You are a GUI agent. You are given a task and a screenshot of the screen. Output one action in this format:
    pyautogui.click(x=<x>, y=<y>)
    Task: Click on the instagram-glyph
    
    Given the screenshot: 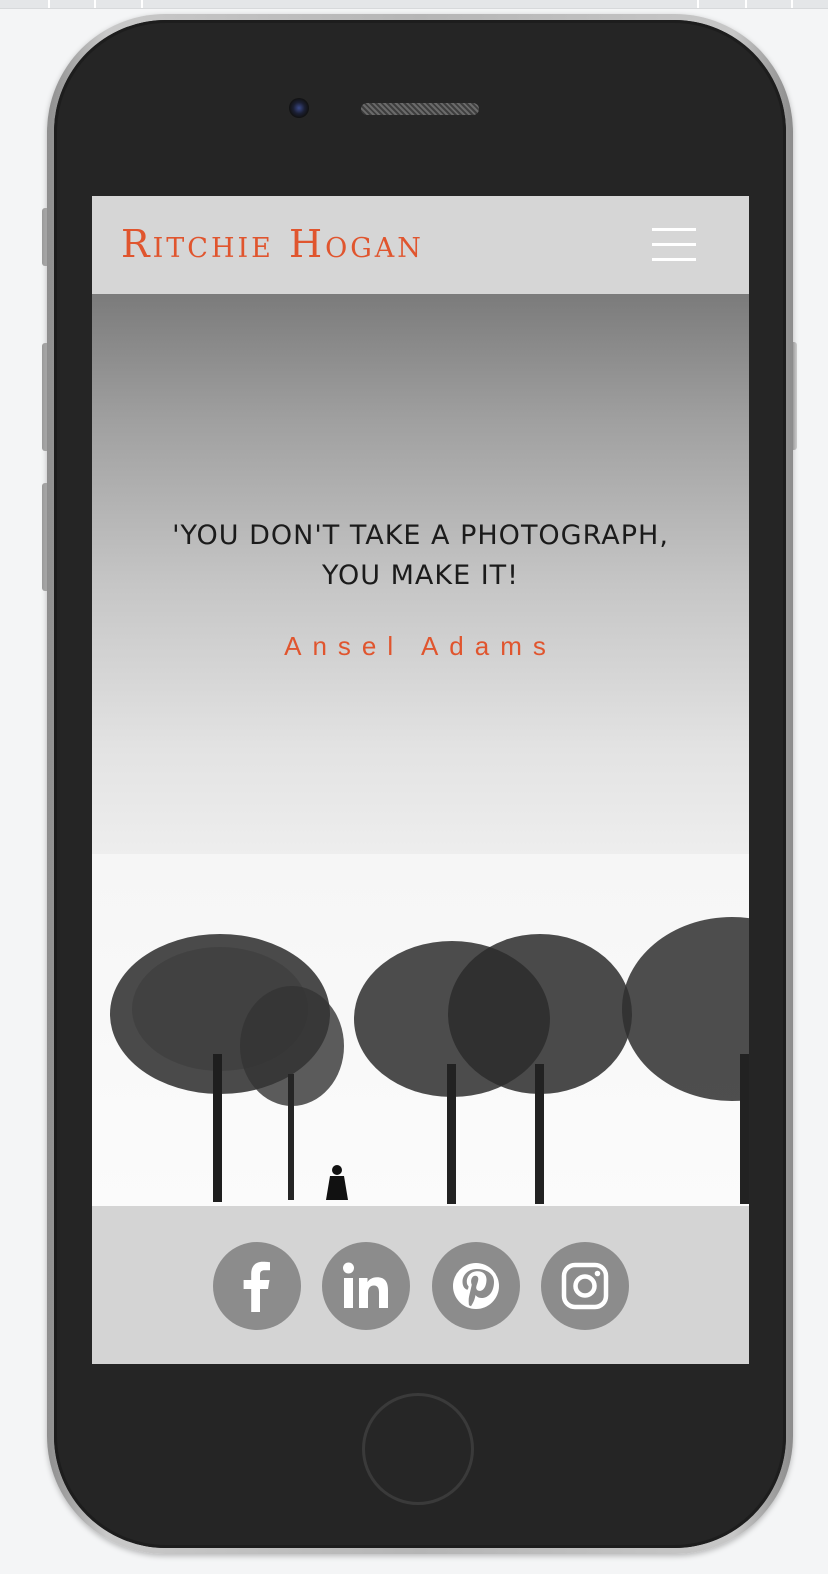 What is the action you would take?
    pyautogui.click(x=585, y=1286)
    